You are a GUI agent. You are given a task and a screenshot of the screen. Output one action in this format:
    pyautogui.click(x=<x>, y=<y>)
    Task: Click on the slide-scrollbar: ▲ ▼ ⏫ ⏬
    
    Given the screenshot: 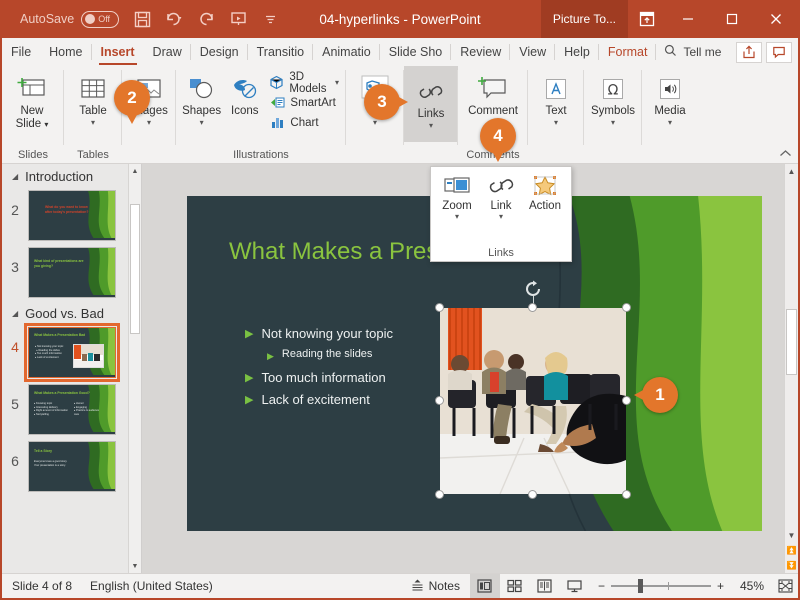 What is the action you would take?
    pyautogui.click(x=791, y=368)
    